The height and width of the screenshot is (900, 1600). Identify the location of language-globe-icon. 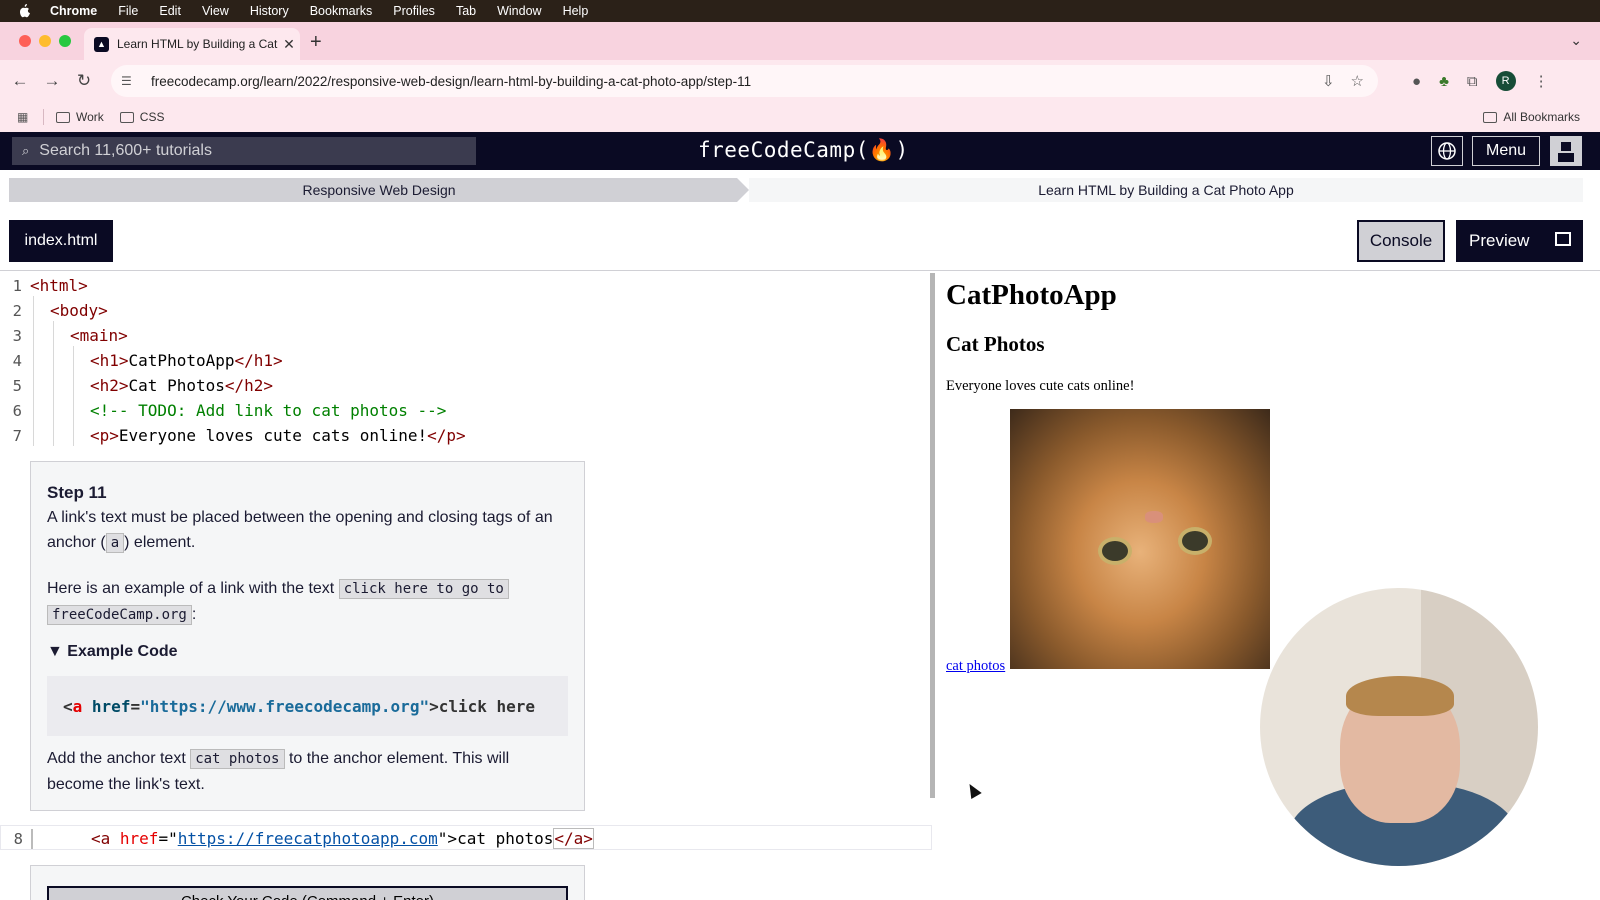
(1447, 151).